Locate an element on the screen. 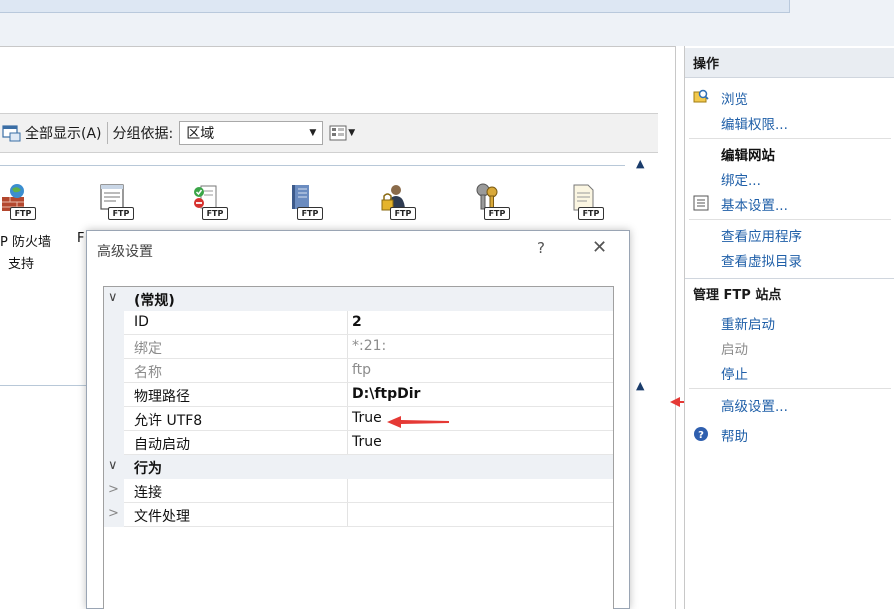 This screenshot has height=609, width=894. property-row-binding: 绑定 *:21: is located at coordinates (358, 347).